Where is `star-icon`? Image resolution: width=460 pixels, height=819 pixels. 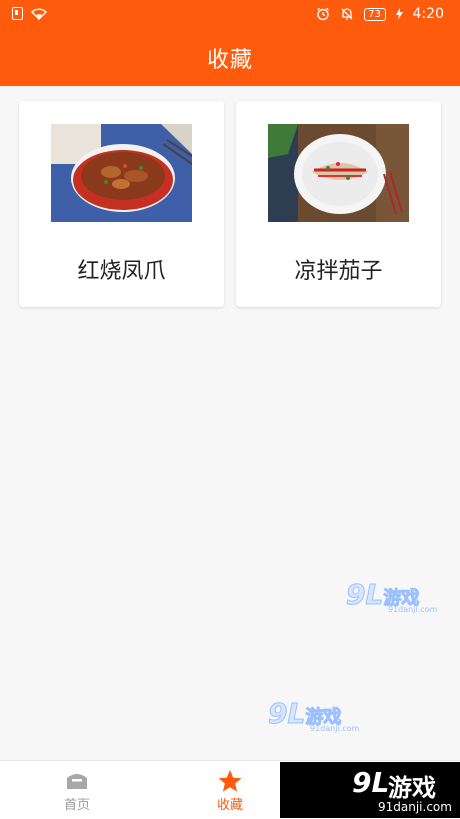 star-icon is located at coordinates (230, 783).